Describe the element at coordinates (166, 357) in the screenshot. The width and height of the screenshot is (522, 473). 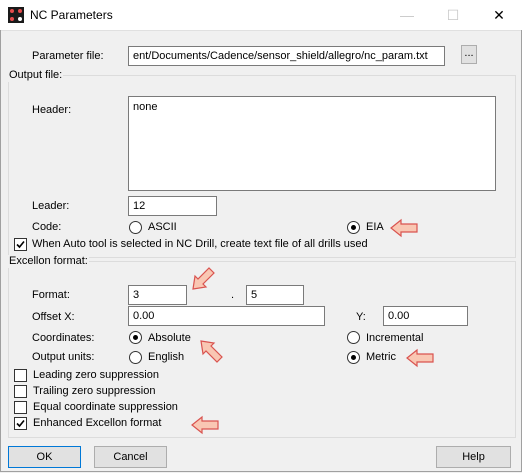
I see `english-label: English` at that location.